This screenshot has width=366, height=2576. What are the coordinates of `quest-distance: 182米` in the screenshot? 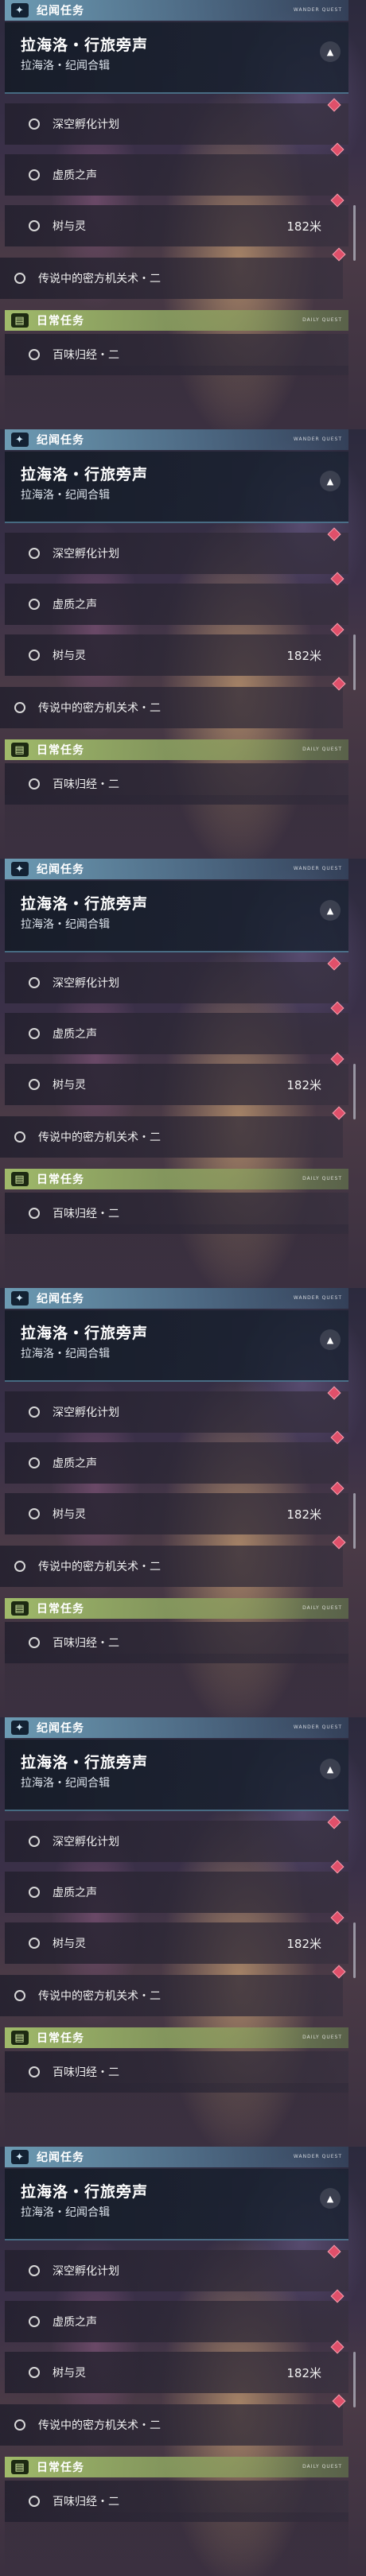 It's located at (303, 227).